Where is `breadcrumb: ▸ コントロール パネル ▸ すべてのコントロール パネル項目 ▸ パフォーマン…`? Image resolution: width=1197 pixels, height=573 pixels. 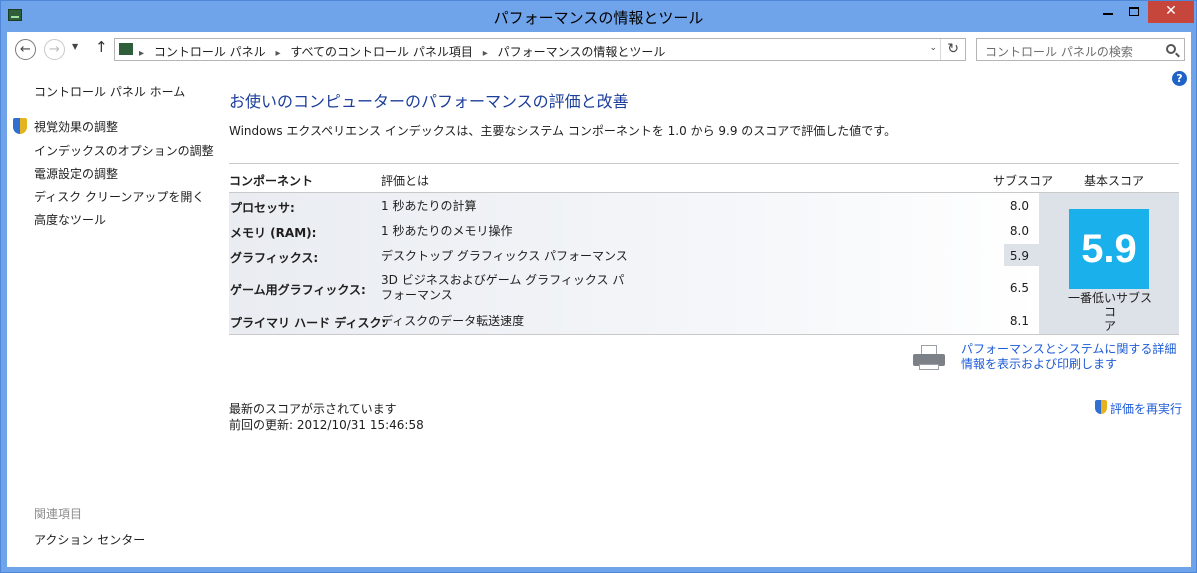
breadcrumb: ▸ コントロール パネル ▸ すべてのコントロール パネル項目 ▸ パフォーマン… is located at coordinates (405, 51).